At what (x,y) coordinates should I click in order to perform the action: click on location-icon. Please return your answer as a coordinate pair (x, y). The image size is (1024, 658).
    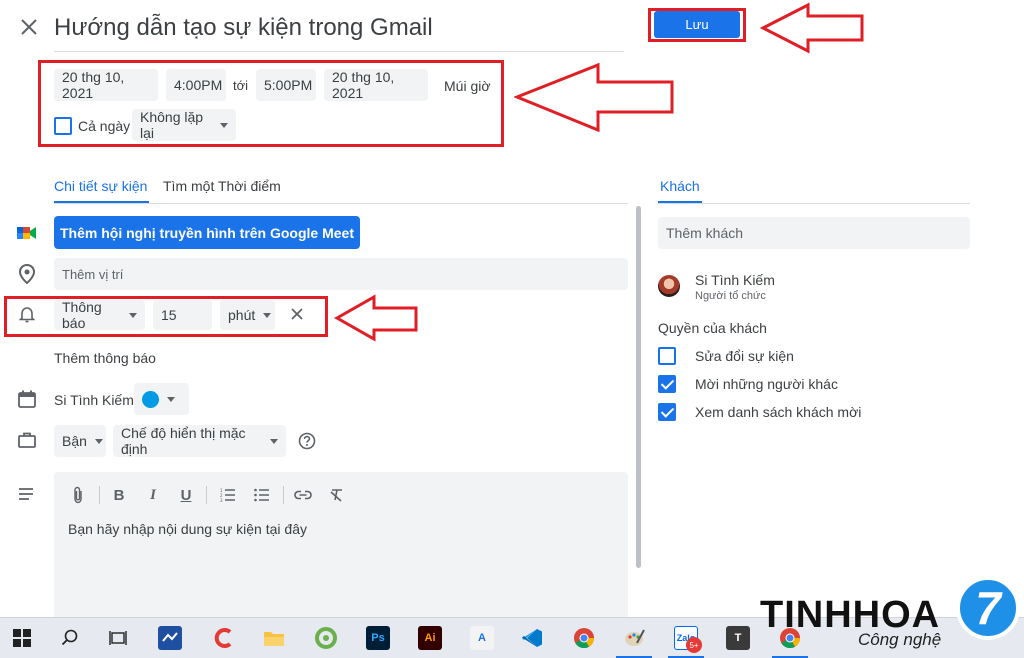
    Looking at the image, I should click on (27, 276).